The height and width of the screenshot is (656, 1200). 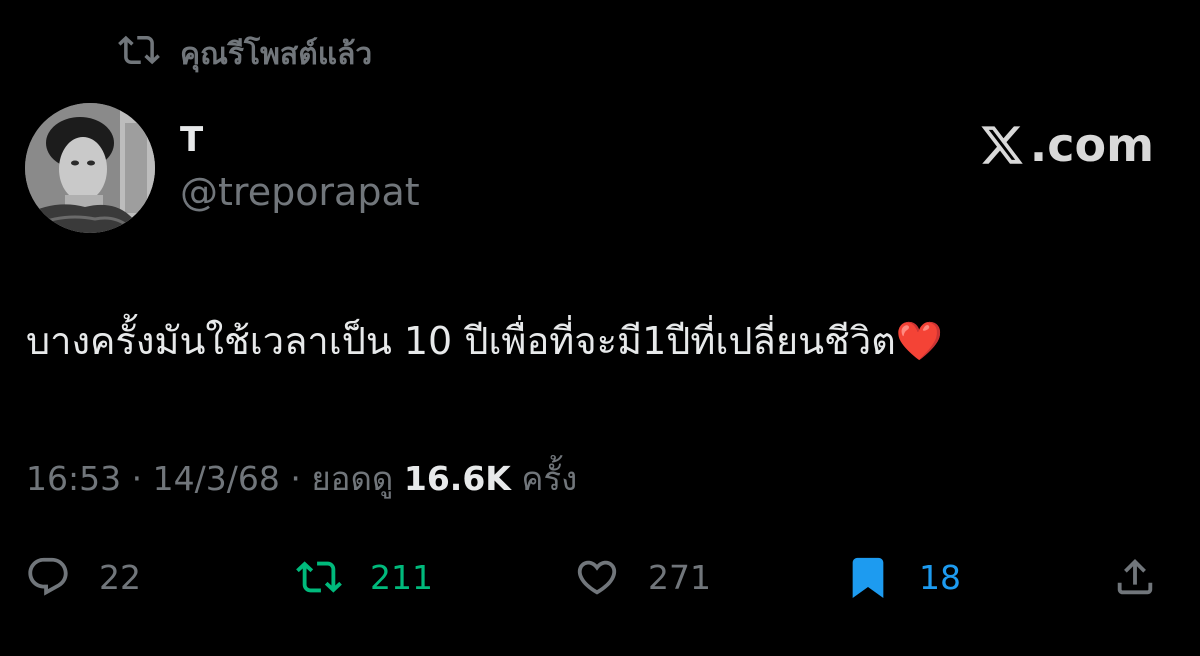 I want to click on share-icon, so click(x=1135, y=576).